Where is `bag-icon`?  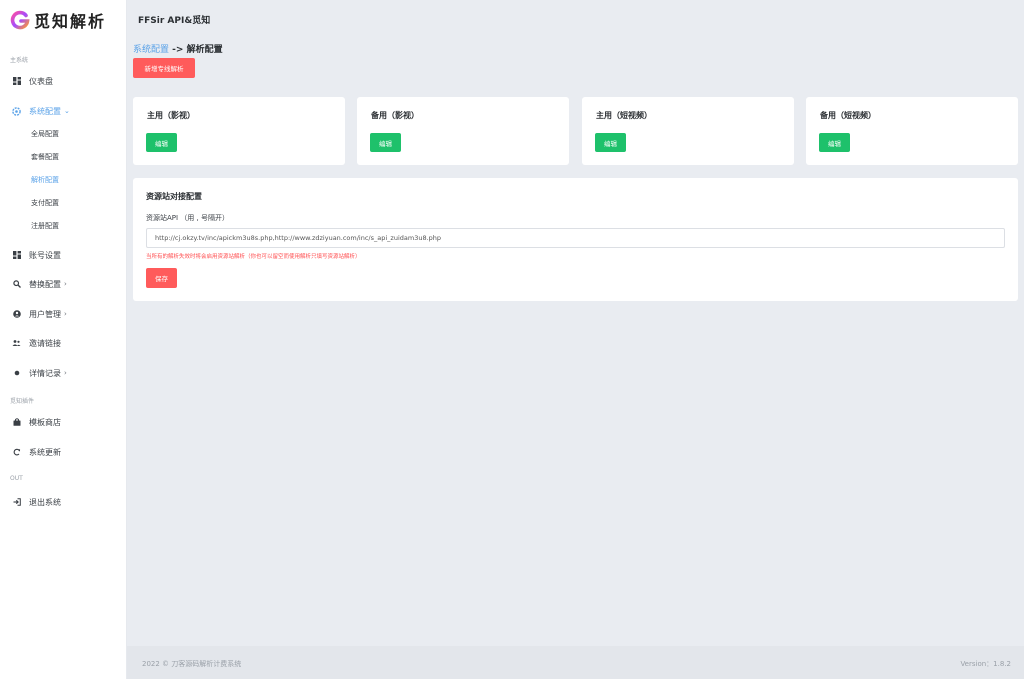 bag-icon is located at coordinates (16, 422).